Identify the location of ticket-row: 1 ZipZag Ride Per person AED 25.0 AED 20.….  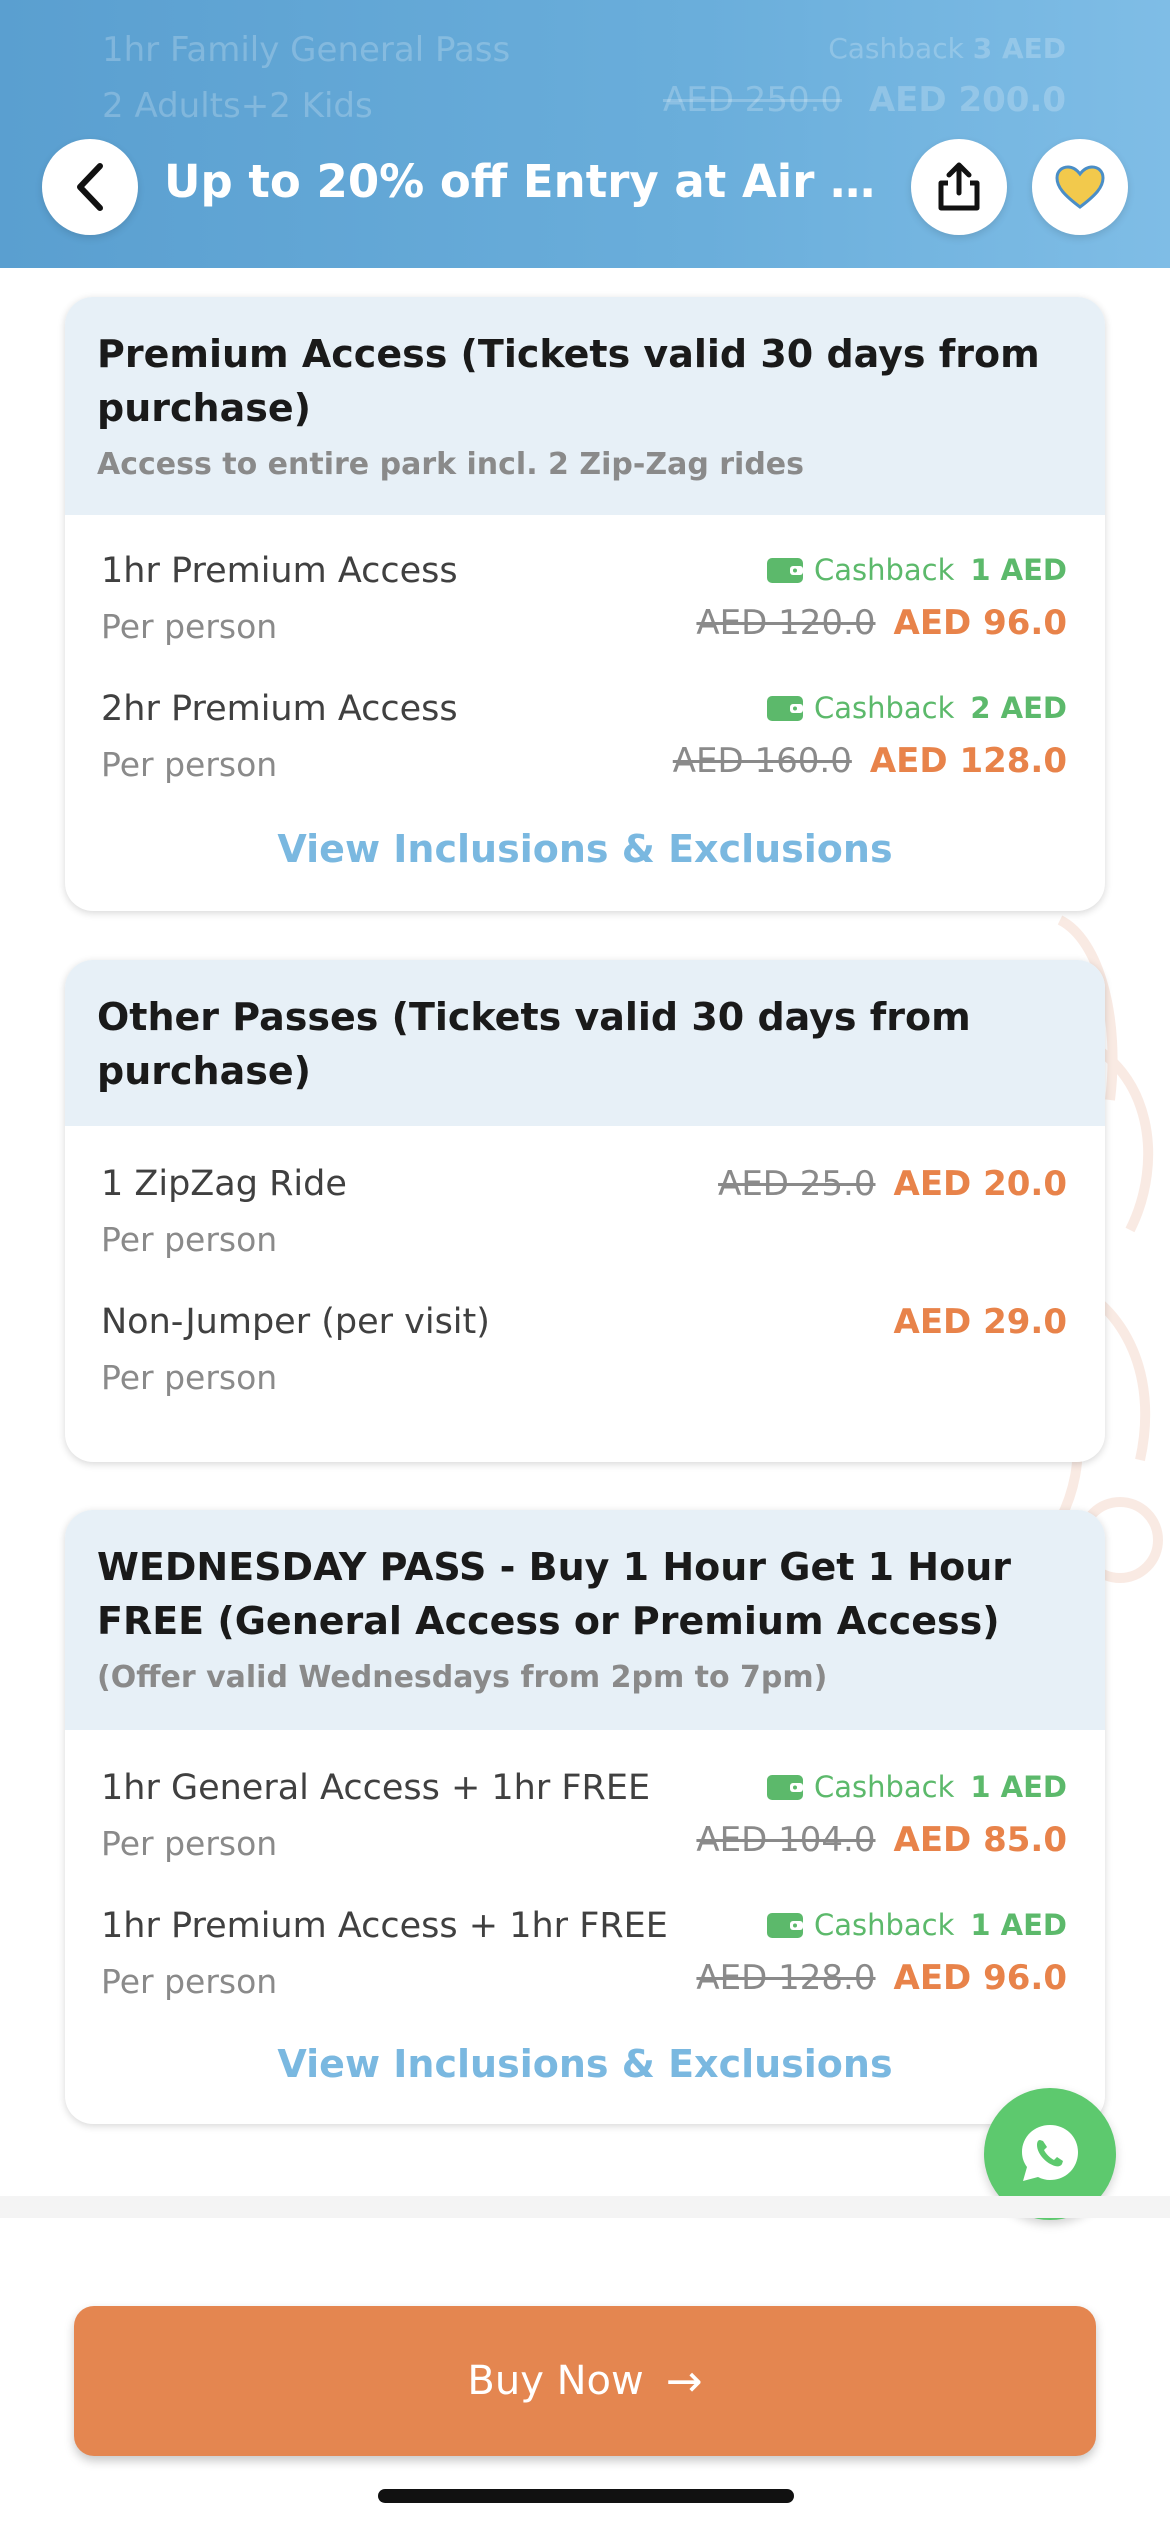
(585, 1195).